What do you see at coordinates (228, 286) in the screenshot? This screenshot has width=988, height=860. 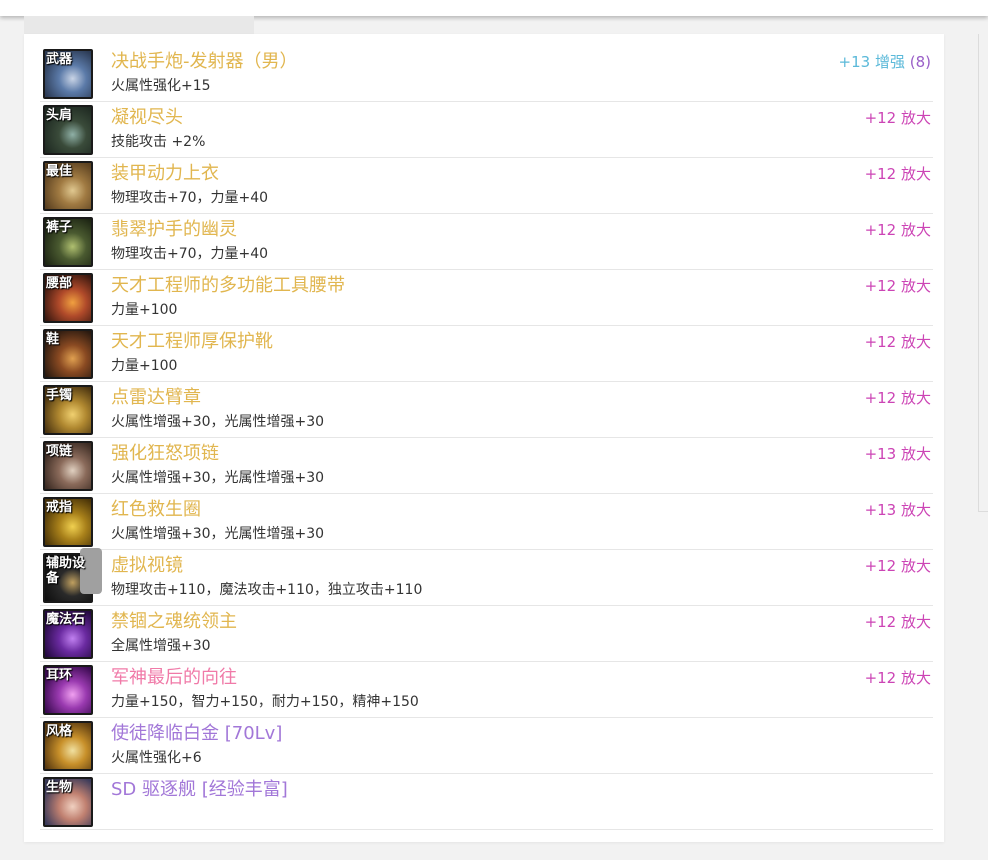 I see `item-name: 天才工程师的多功能工具腰带` at bounding box center [228, 286].